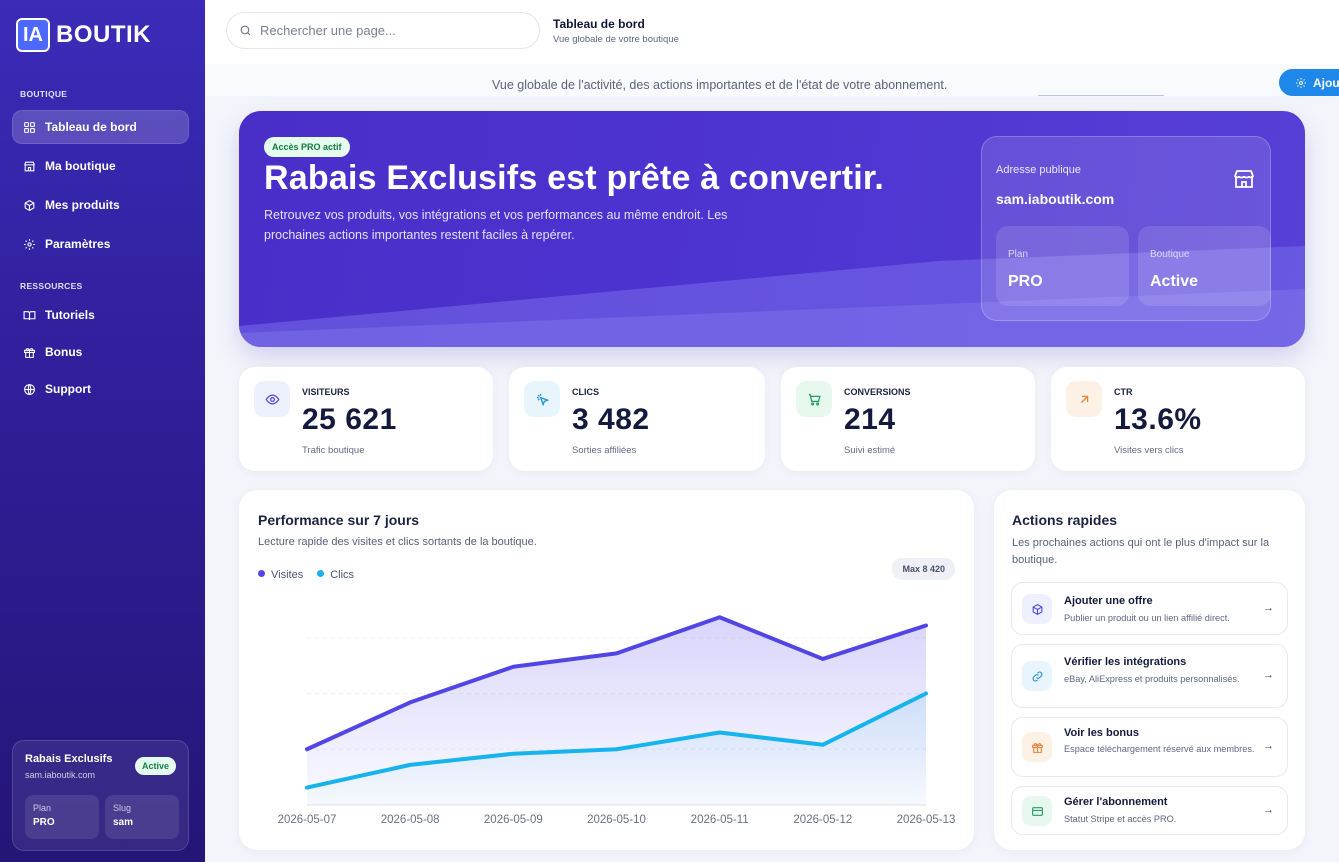 This screenshot has width=1339, height=862. What do you see at coordinates (1055, 199) in the screenshot?
I see `address-url: sam.iaboutik.com` at bounding box center [1055, 199].